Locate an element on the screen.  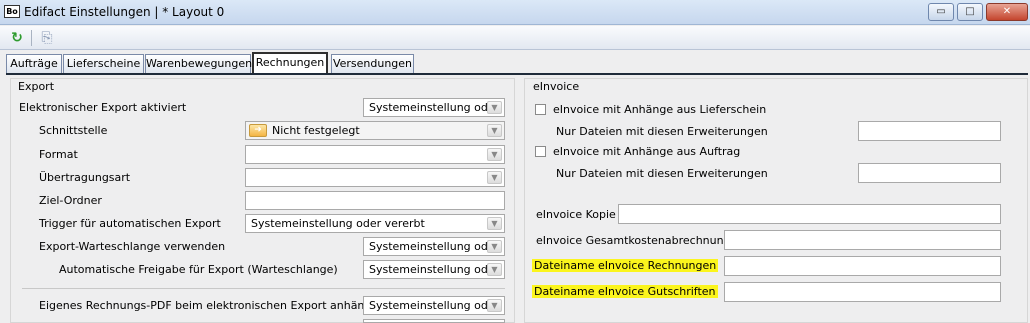
erweiterungen-2-label: Nur Dateien mit diesen Erweiterungen is located at coordinates (662, 173).